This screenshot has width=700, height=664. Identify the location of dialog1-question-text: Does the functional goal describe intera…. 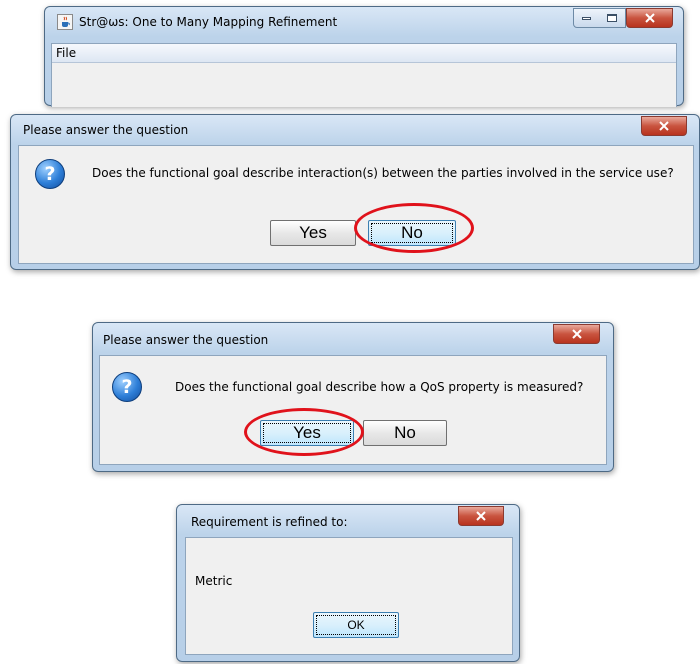
(383, 173).